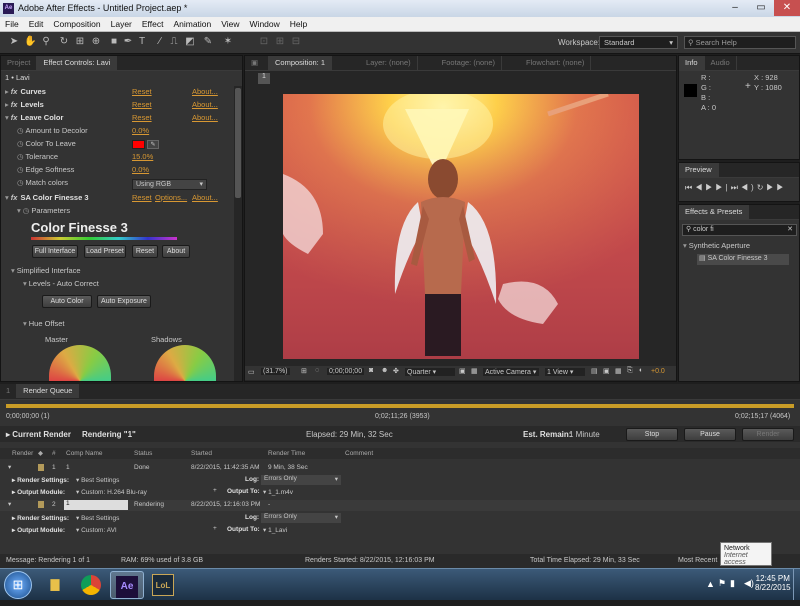  What do you see at coordinates (630, 371) in the screenshot?
I see `flowchart-icon: ⎘` at bounding box center [630, 371].